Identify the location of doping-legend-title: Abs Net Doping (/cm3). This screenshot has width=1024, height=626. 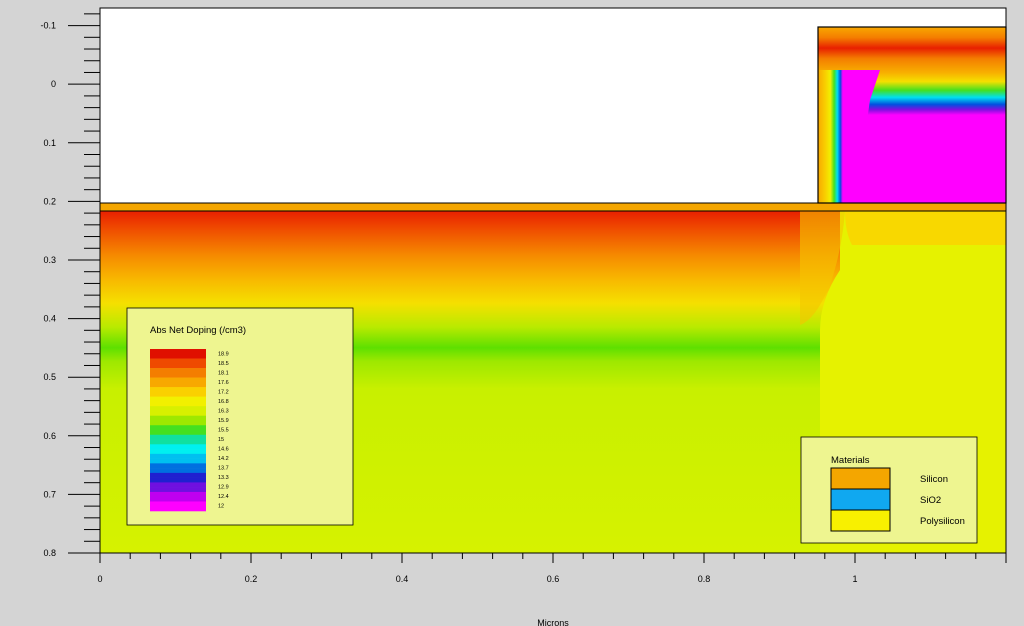
(198, 330).